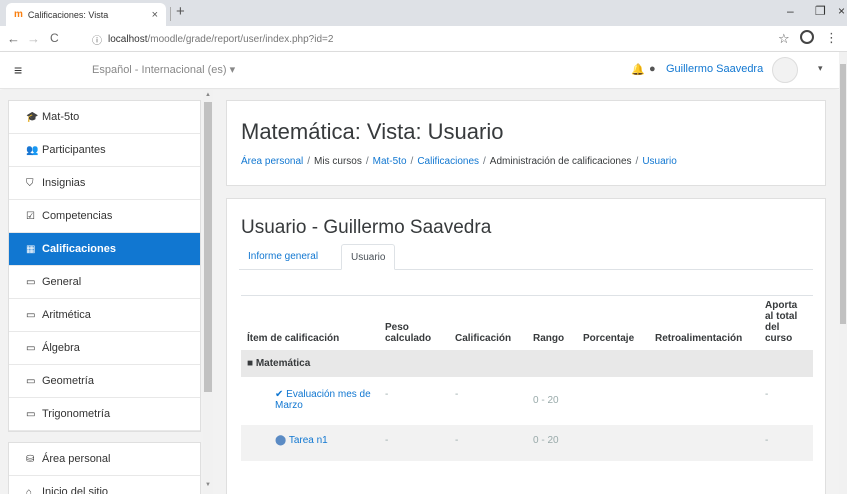  I want to click on hamburger-menu-icon: ≡, so click(18, 70).